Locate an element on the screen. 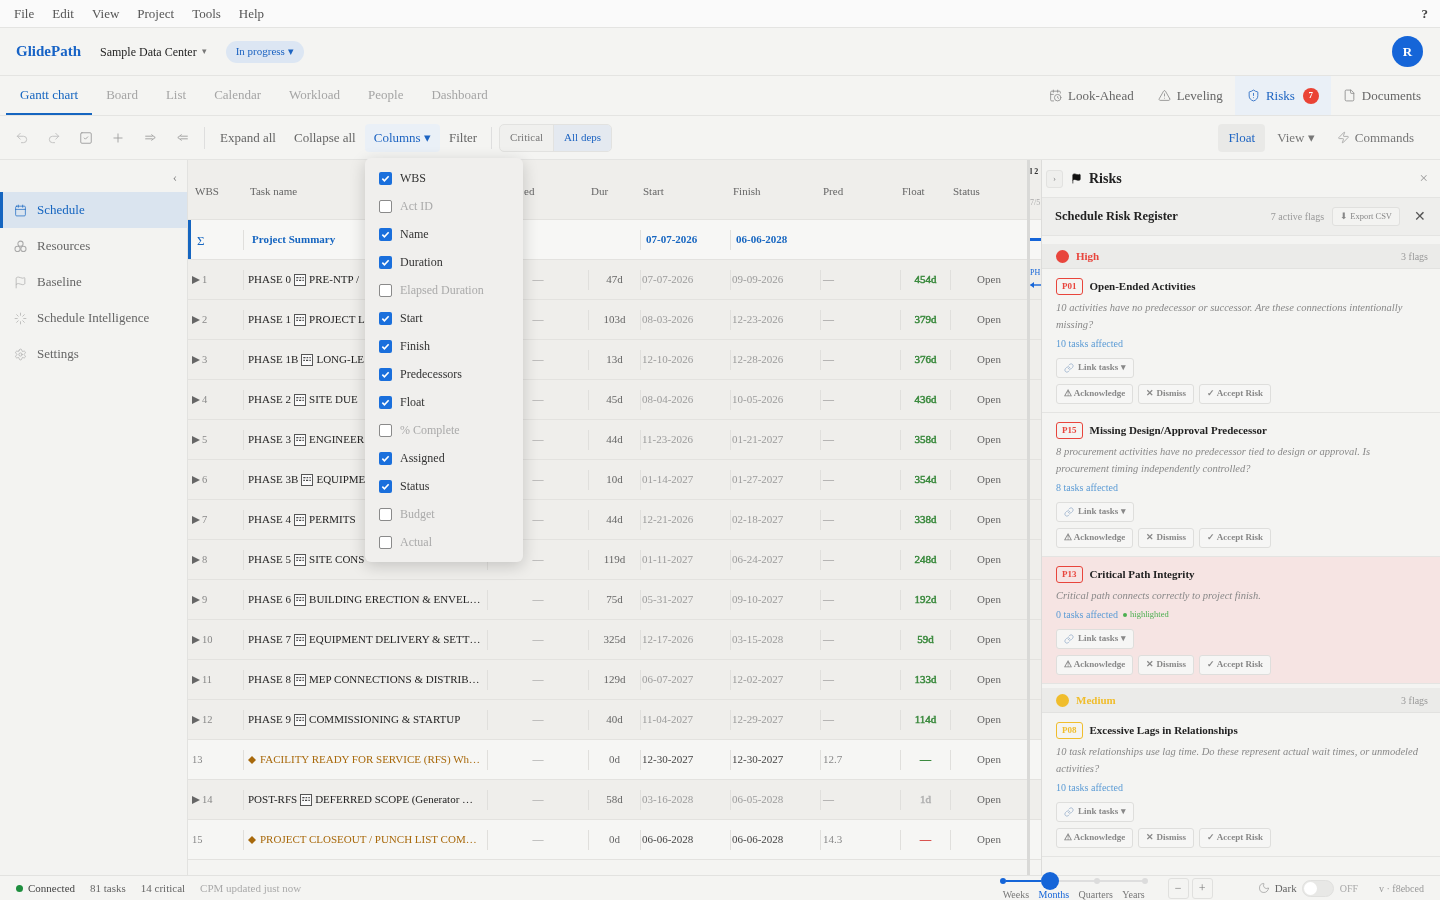 This screenshot has height=900, width=1440. start-date-cell-text: 05-31-2027 is located at coordinates (668, 600).